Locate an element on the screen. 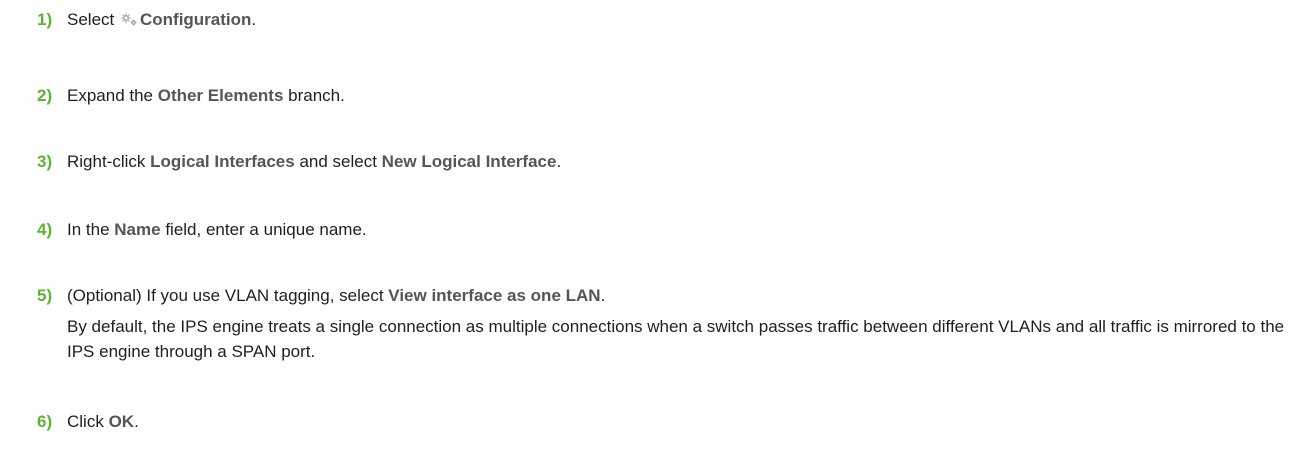 The width and height of the screenshot is (1311, 458). step-text-part: and select is located at coordinates (338, 161).